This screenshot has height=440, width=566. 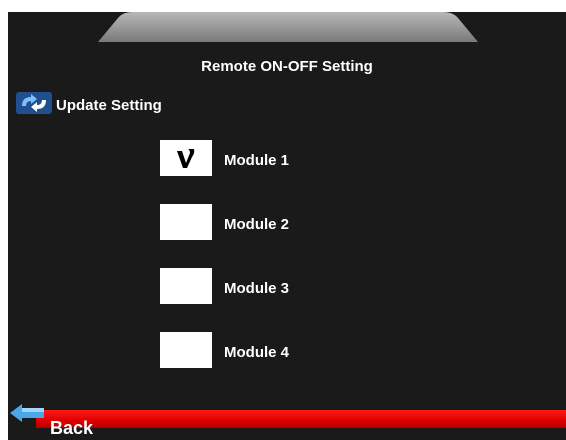 I want to click on top-tab-decoration, so click(x=288, y=27).